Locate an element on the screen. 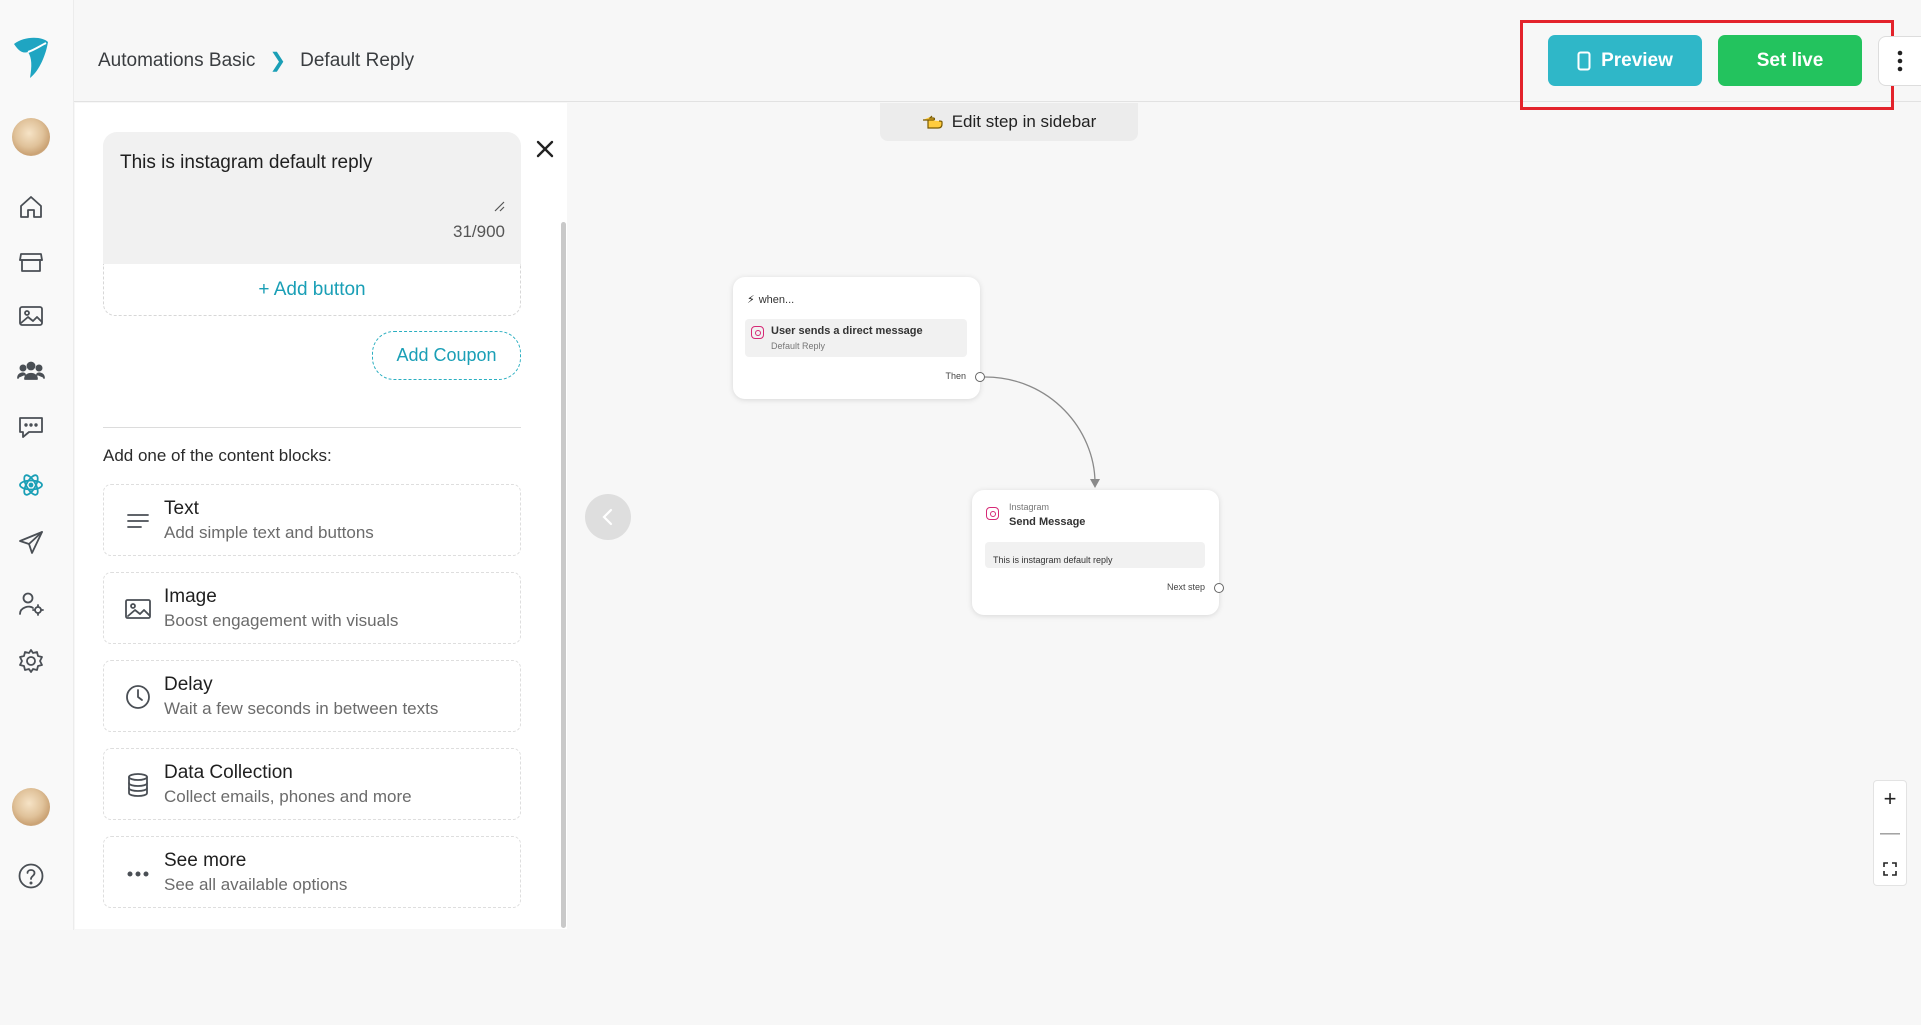  lightning-icon: ⚡︎ is located at coordinates (751, 300).